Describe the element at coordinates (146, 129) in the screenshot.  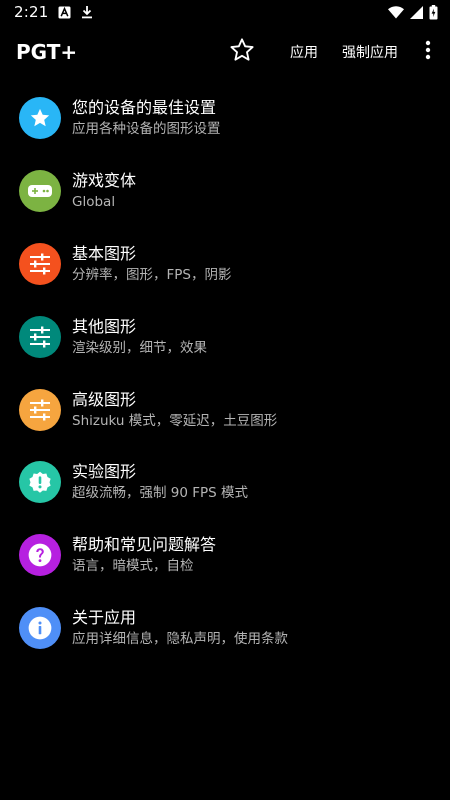
I see `menu-item-subtitle: 应用各种设备的图形设置` at that location.